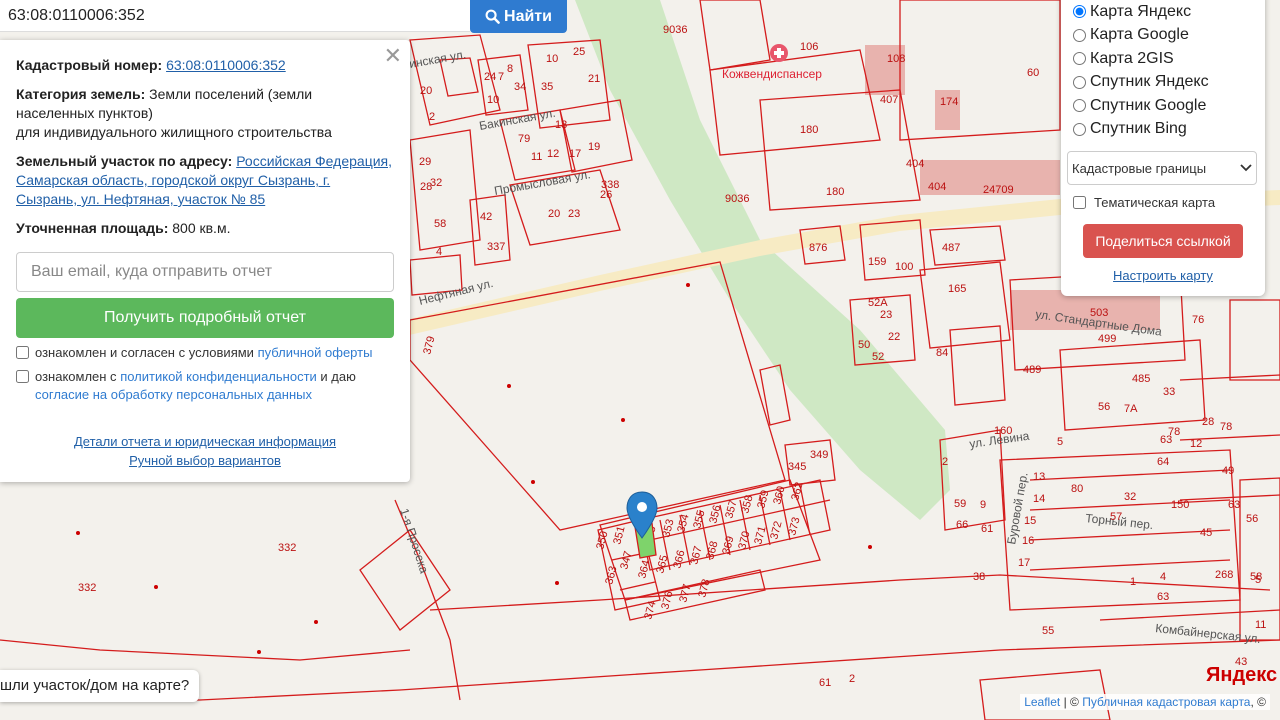 The image size is (1280, 720). What do you see at coordinates (528, 16) in the screenshot?
I see `search-button-label: Найти` at bounding box center [528, 16].